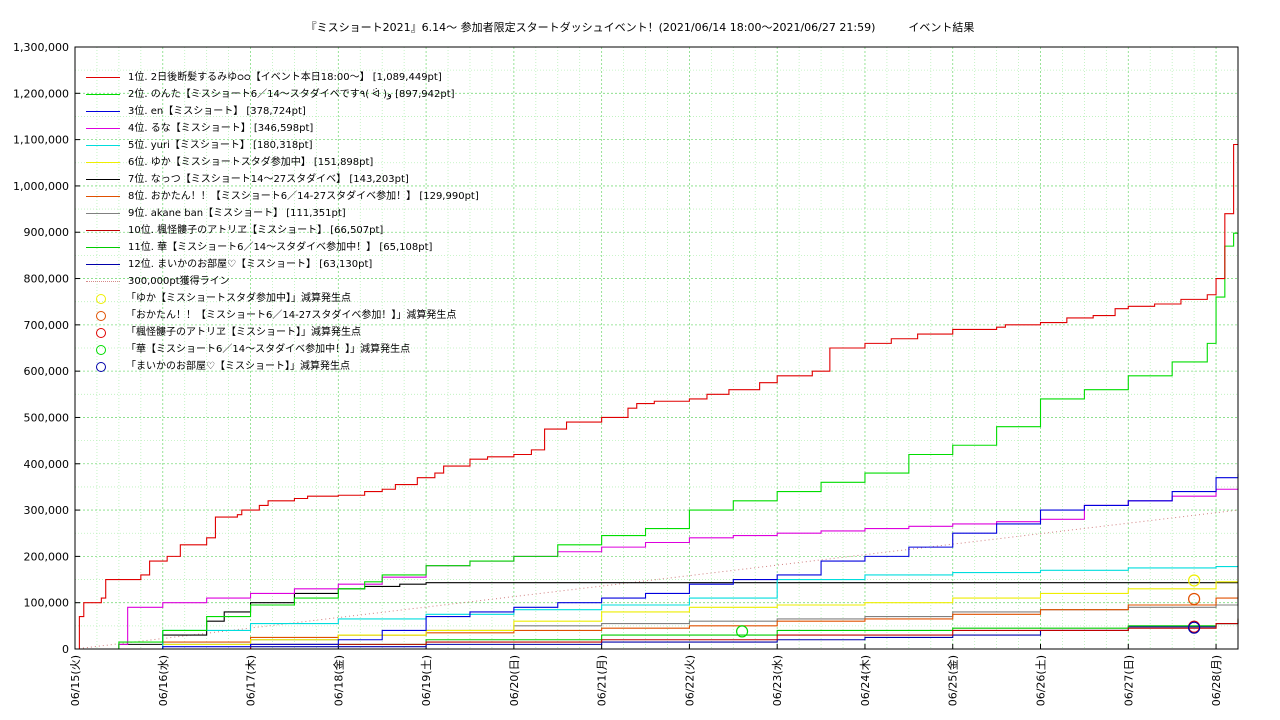 This screenshot has width=1280, height=720. What do you see at coordinates (47, 232) in the screenshot?
I see `y-tick-label: 900,000` at bounding box center [47, 232].